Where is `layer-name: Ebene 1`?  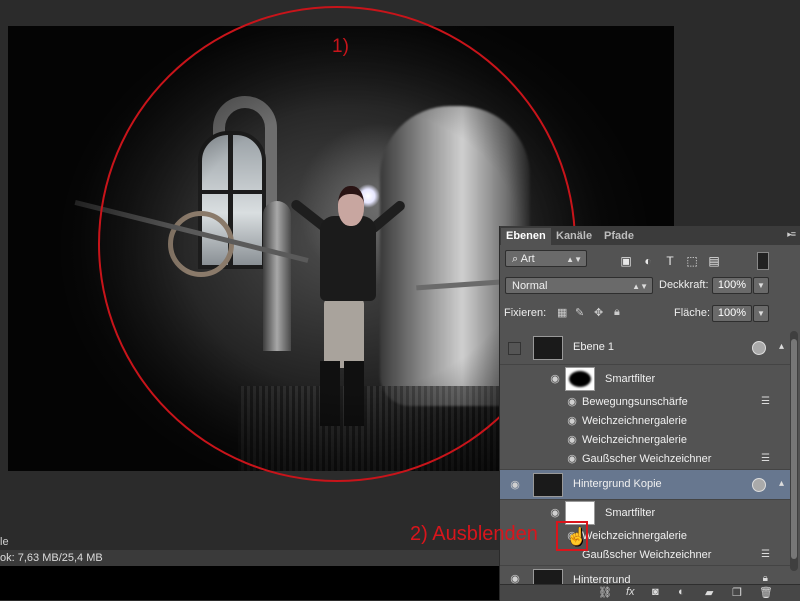
layer-name: Ebene 1 is located at coordinates (593, 347).